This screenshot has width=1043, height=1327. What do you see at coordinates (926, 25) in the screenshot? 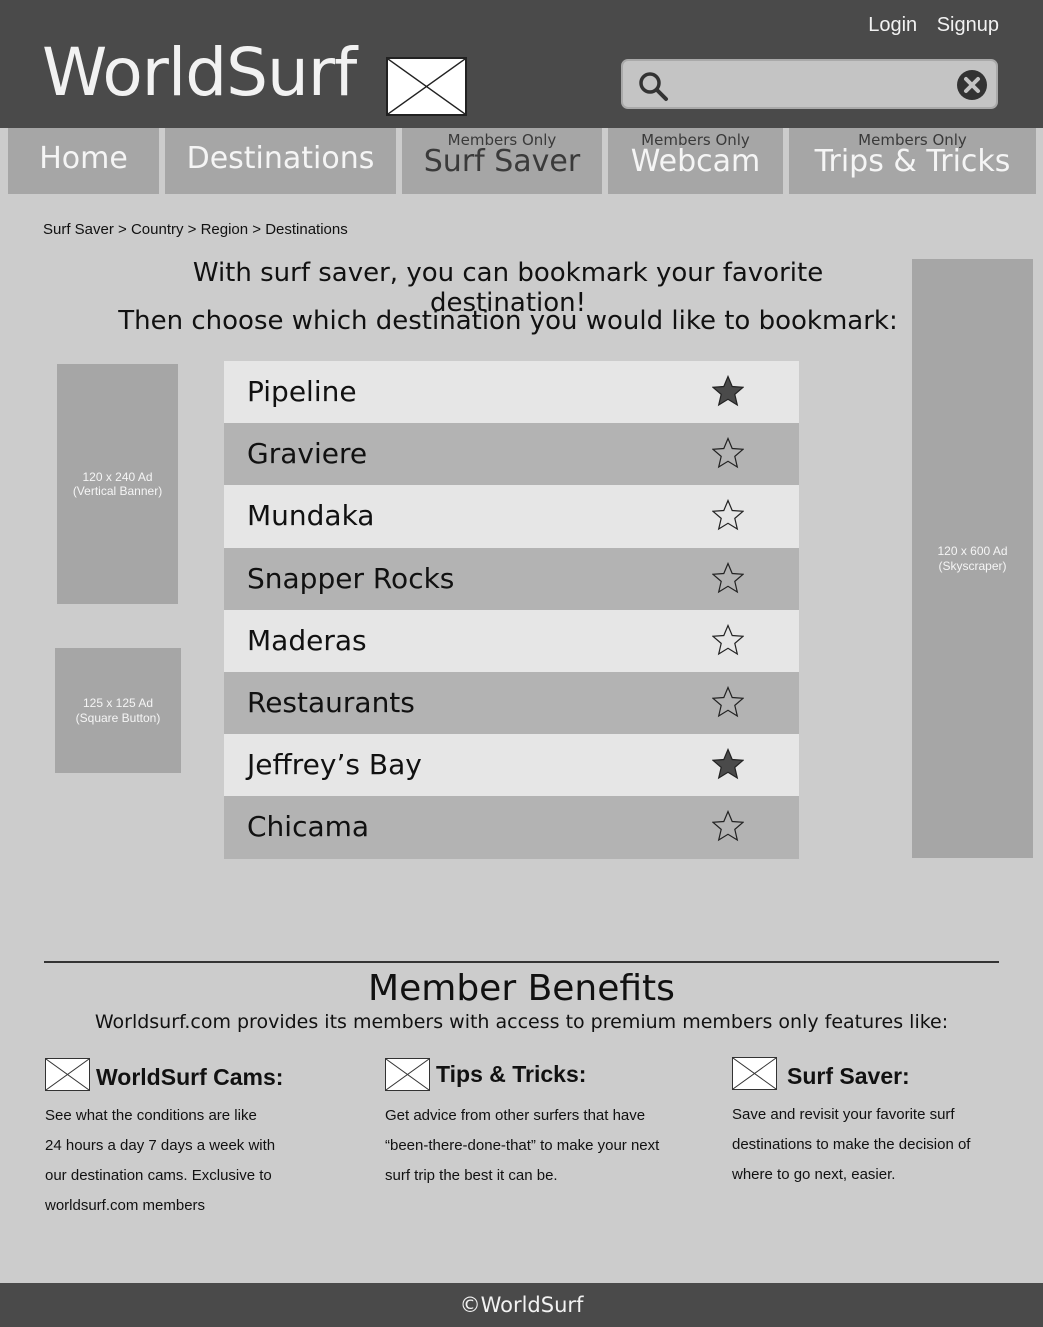
I see `auth-links: Login Signup` at bounding box center [926, 25].